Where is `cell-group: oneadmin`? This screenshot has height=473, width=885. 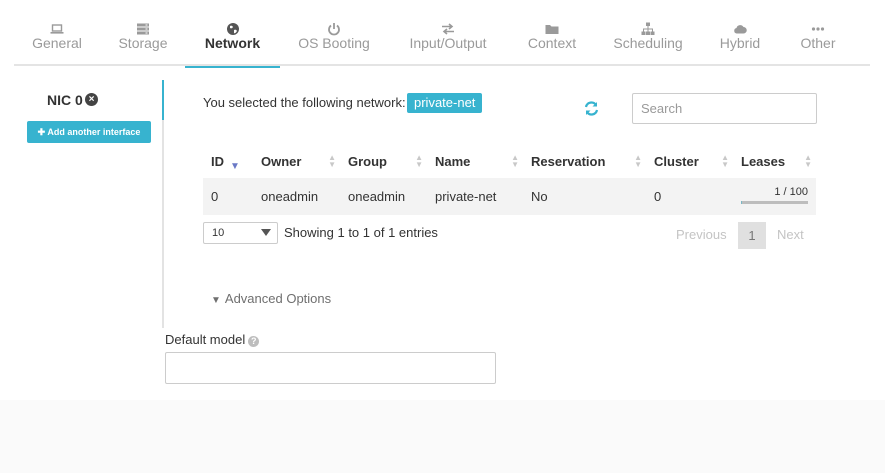 cell-group: oneadmin is located at coordinates (383, 196).